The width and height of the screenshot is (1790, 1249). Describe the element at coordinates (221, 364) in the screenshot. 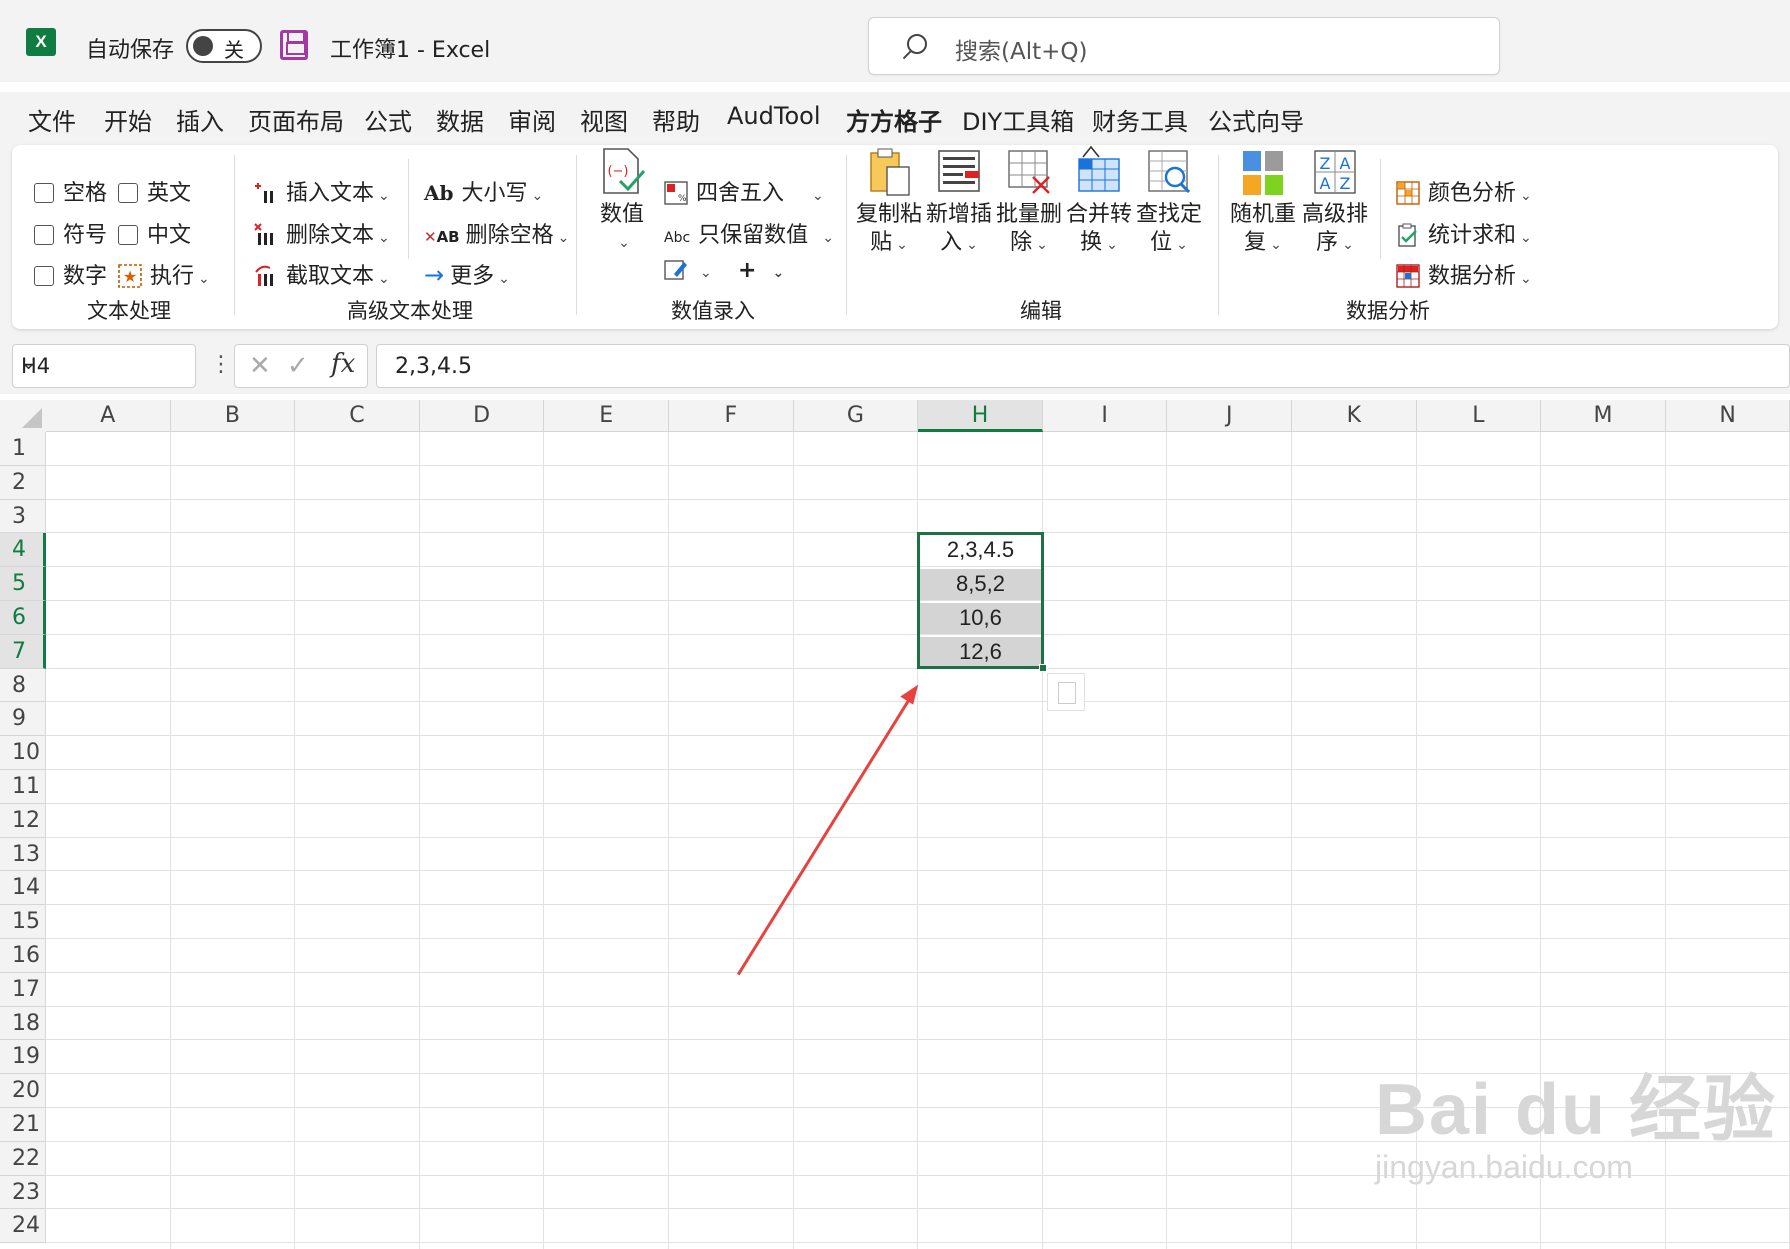

I see `more-options-icon: ⋮` at that location.